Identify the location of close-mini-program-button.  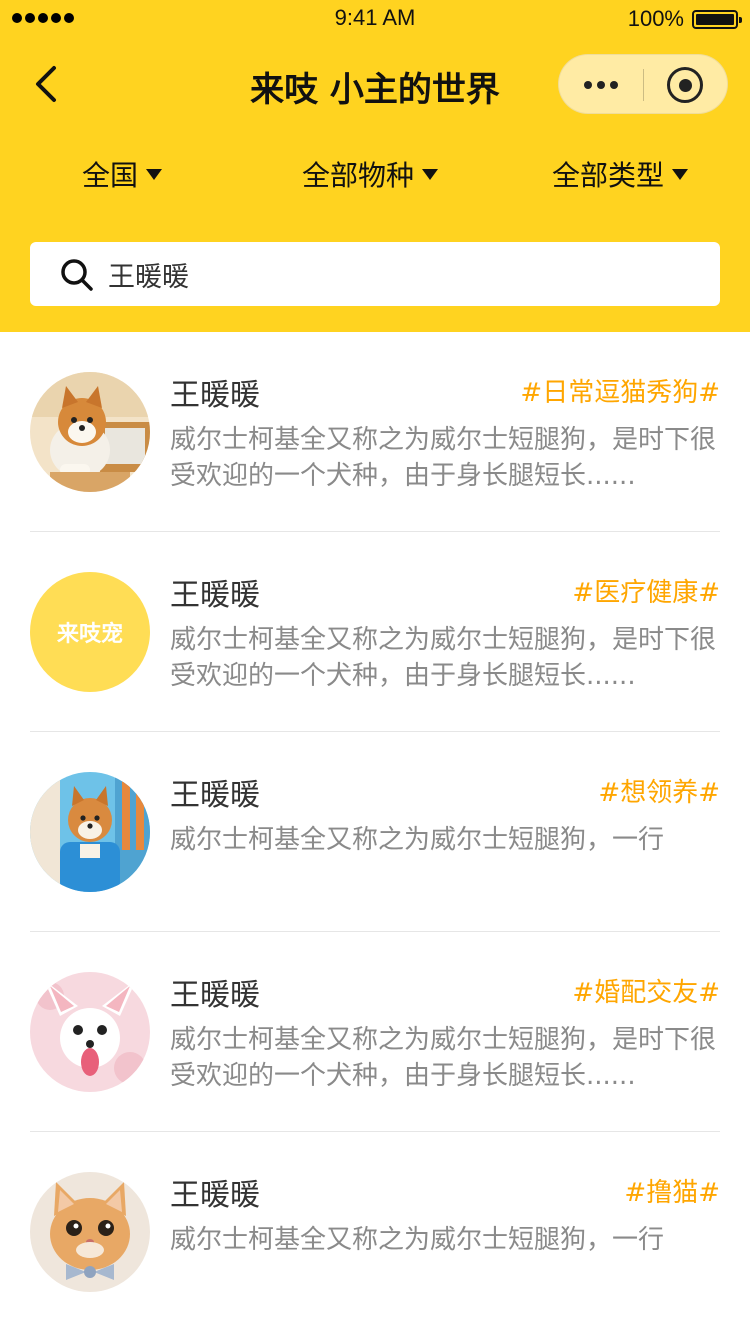
(685, 85).